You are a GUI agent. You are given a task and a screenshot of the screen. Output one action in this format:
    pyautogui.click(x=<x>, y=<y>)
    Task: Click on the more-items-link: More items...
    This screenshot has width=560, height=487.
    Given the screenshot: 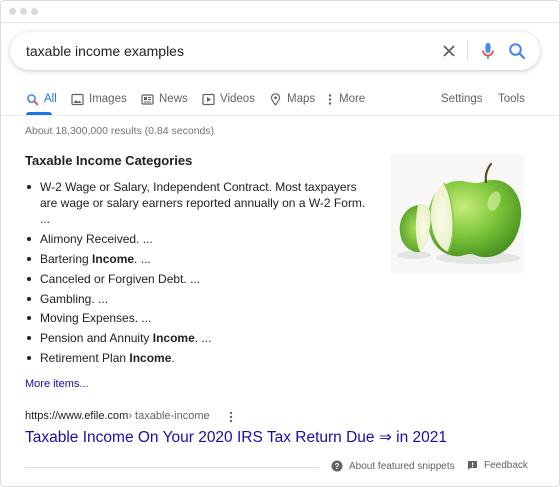 What is the action you would take?
    pyautogui.click(x=57, y=384)
    